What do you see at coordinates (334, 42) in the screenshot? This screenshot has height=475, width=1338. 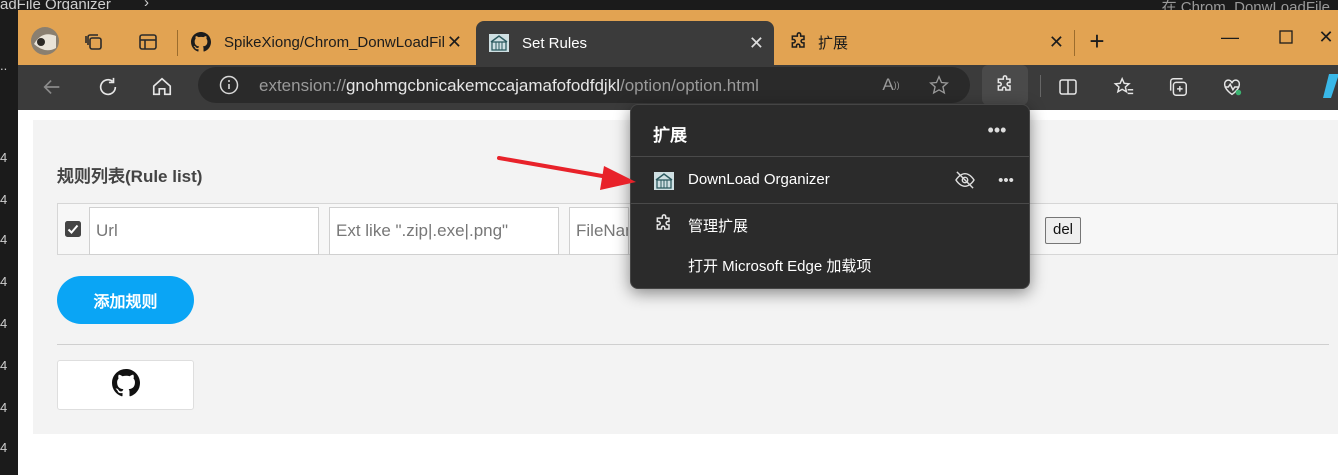 I see `tab-label: SpikeXiong/Chrom_DonwLoadFil` at bounding box center [334, 42].